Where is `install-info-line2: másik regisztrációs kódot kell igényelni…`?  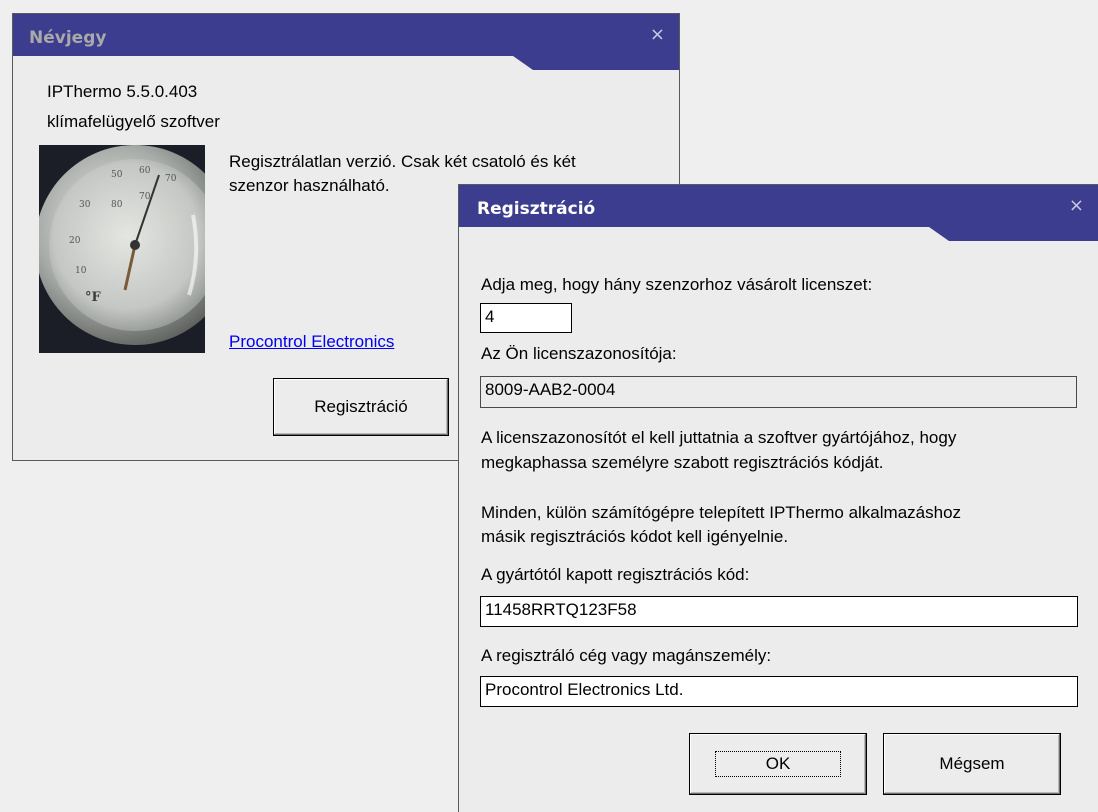 install-info-line2: másik regisztrációs kódot kell igényelni… is located at coordinates (635, 536).